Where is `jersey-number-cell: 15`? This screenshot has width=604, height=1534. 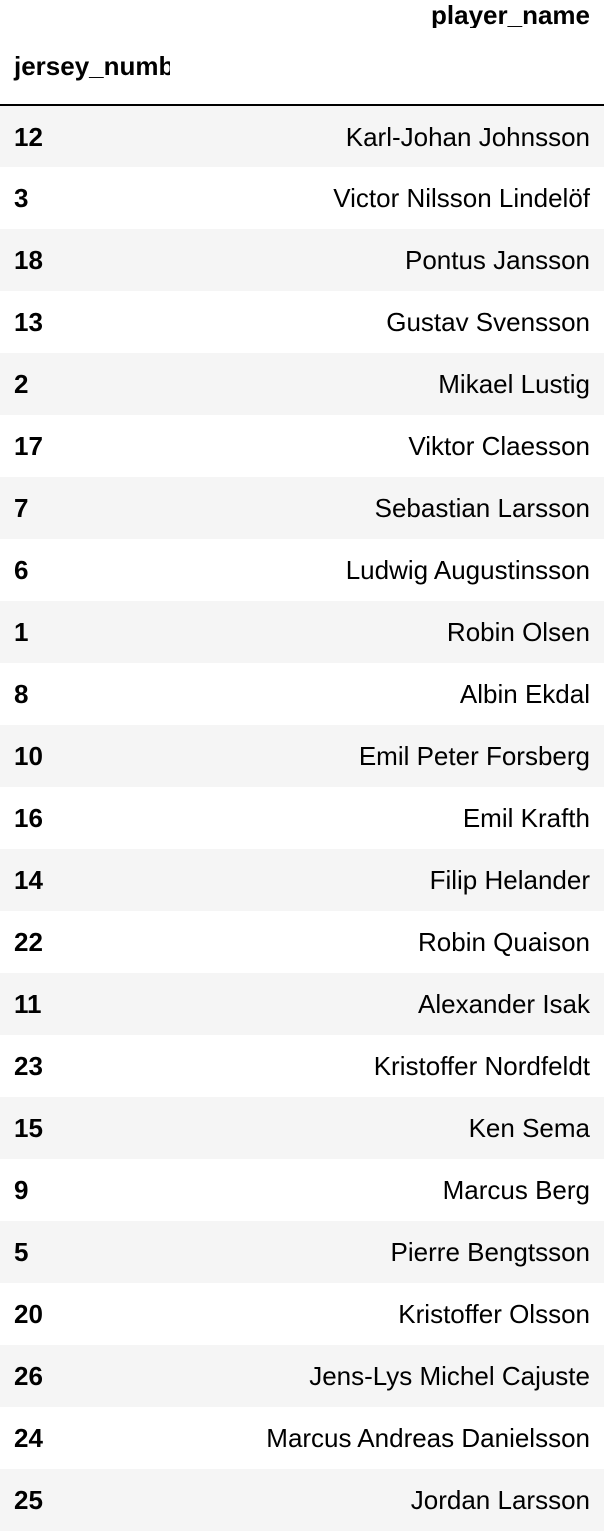 jersey-number-cell: 15 is located at coordinates (28, 1128).